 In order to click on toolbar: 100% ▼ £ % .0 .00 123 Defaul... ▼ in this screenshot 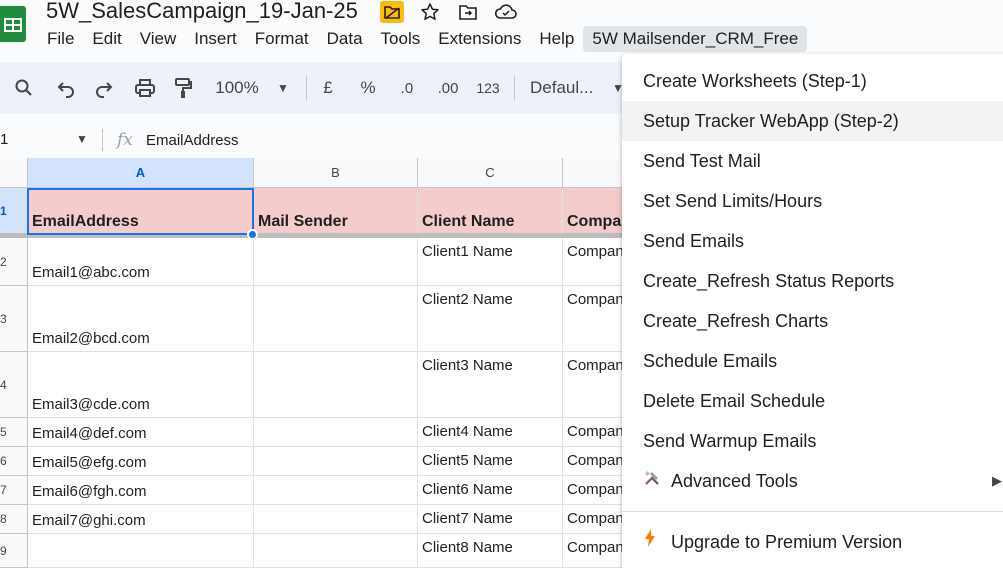, I will do `click(325, 88)`.